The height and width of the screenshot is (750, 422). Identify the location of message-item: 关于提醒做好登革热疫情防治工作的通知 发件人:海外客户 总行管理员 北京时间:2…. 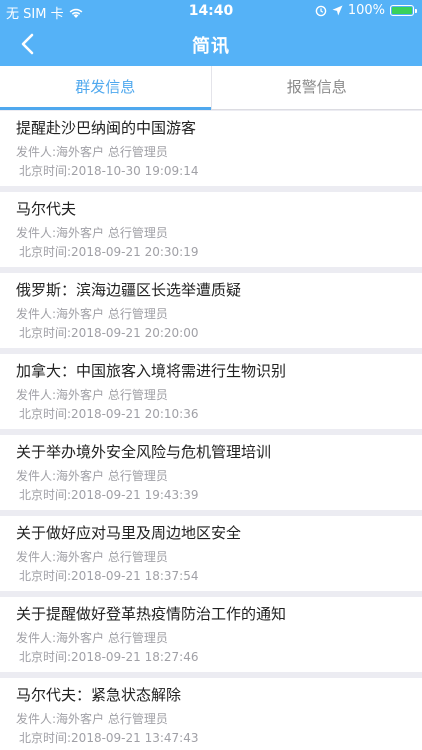
(211, 634).